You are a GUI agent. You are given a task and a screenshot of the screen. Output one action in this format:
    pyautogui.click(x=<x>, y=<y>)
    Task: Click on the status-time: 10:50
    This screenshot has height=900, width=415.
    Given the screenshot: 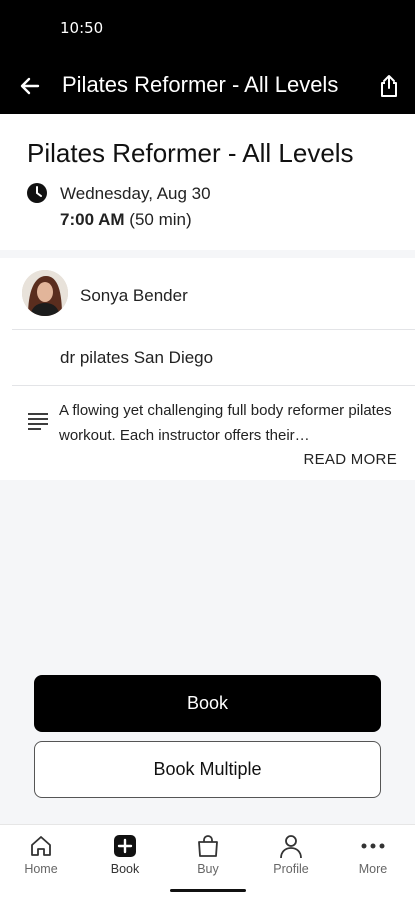 What is the action you would take?
    pyautogui.click(x=82, y=28)
    